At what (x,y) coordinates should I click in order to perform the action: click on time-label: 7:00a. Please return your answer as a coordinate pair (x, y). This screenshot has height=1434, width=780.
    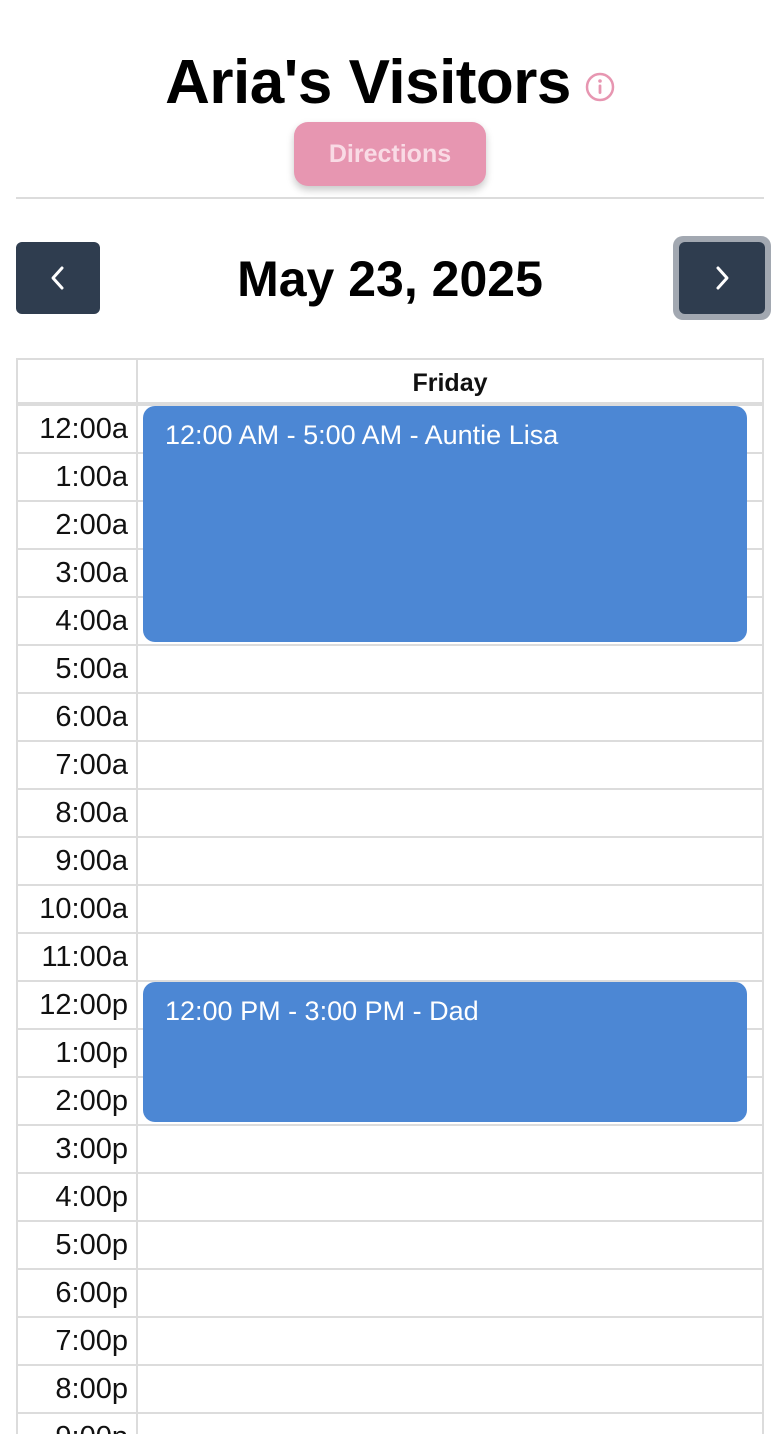
    Looking at the image, I should click on (91, 765).